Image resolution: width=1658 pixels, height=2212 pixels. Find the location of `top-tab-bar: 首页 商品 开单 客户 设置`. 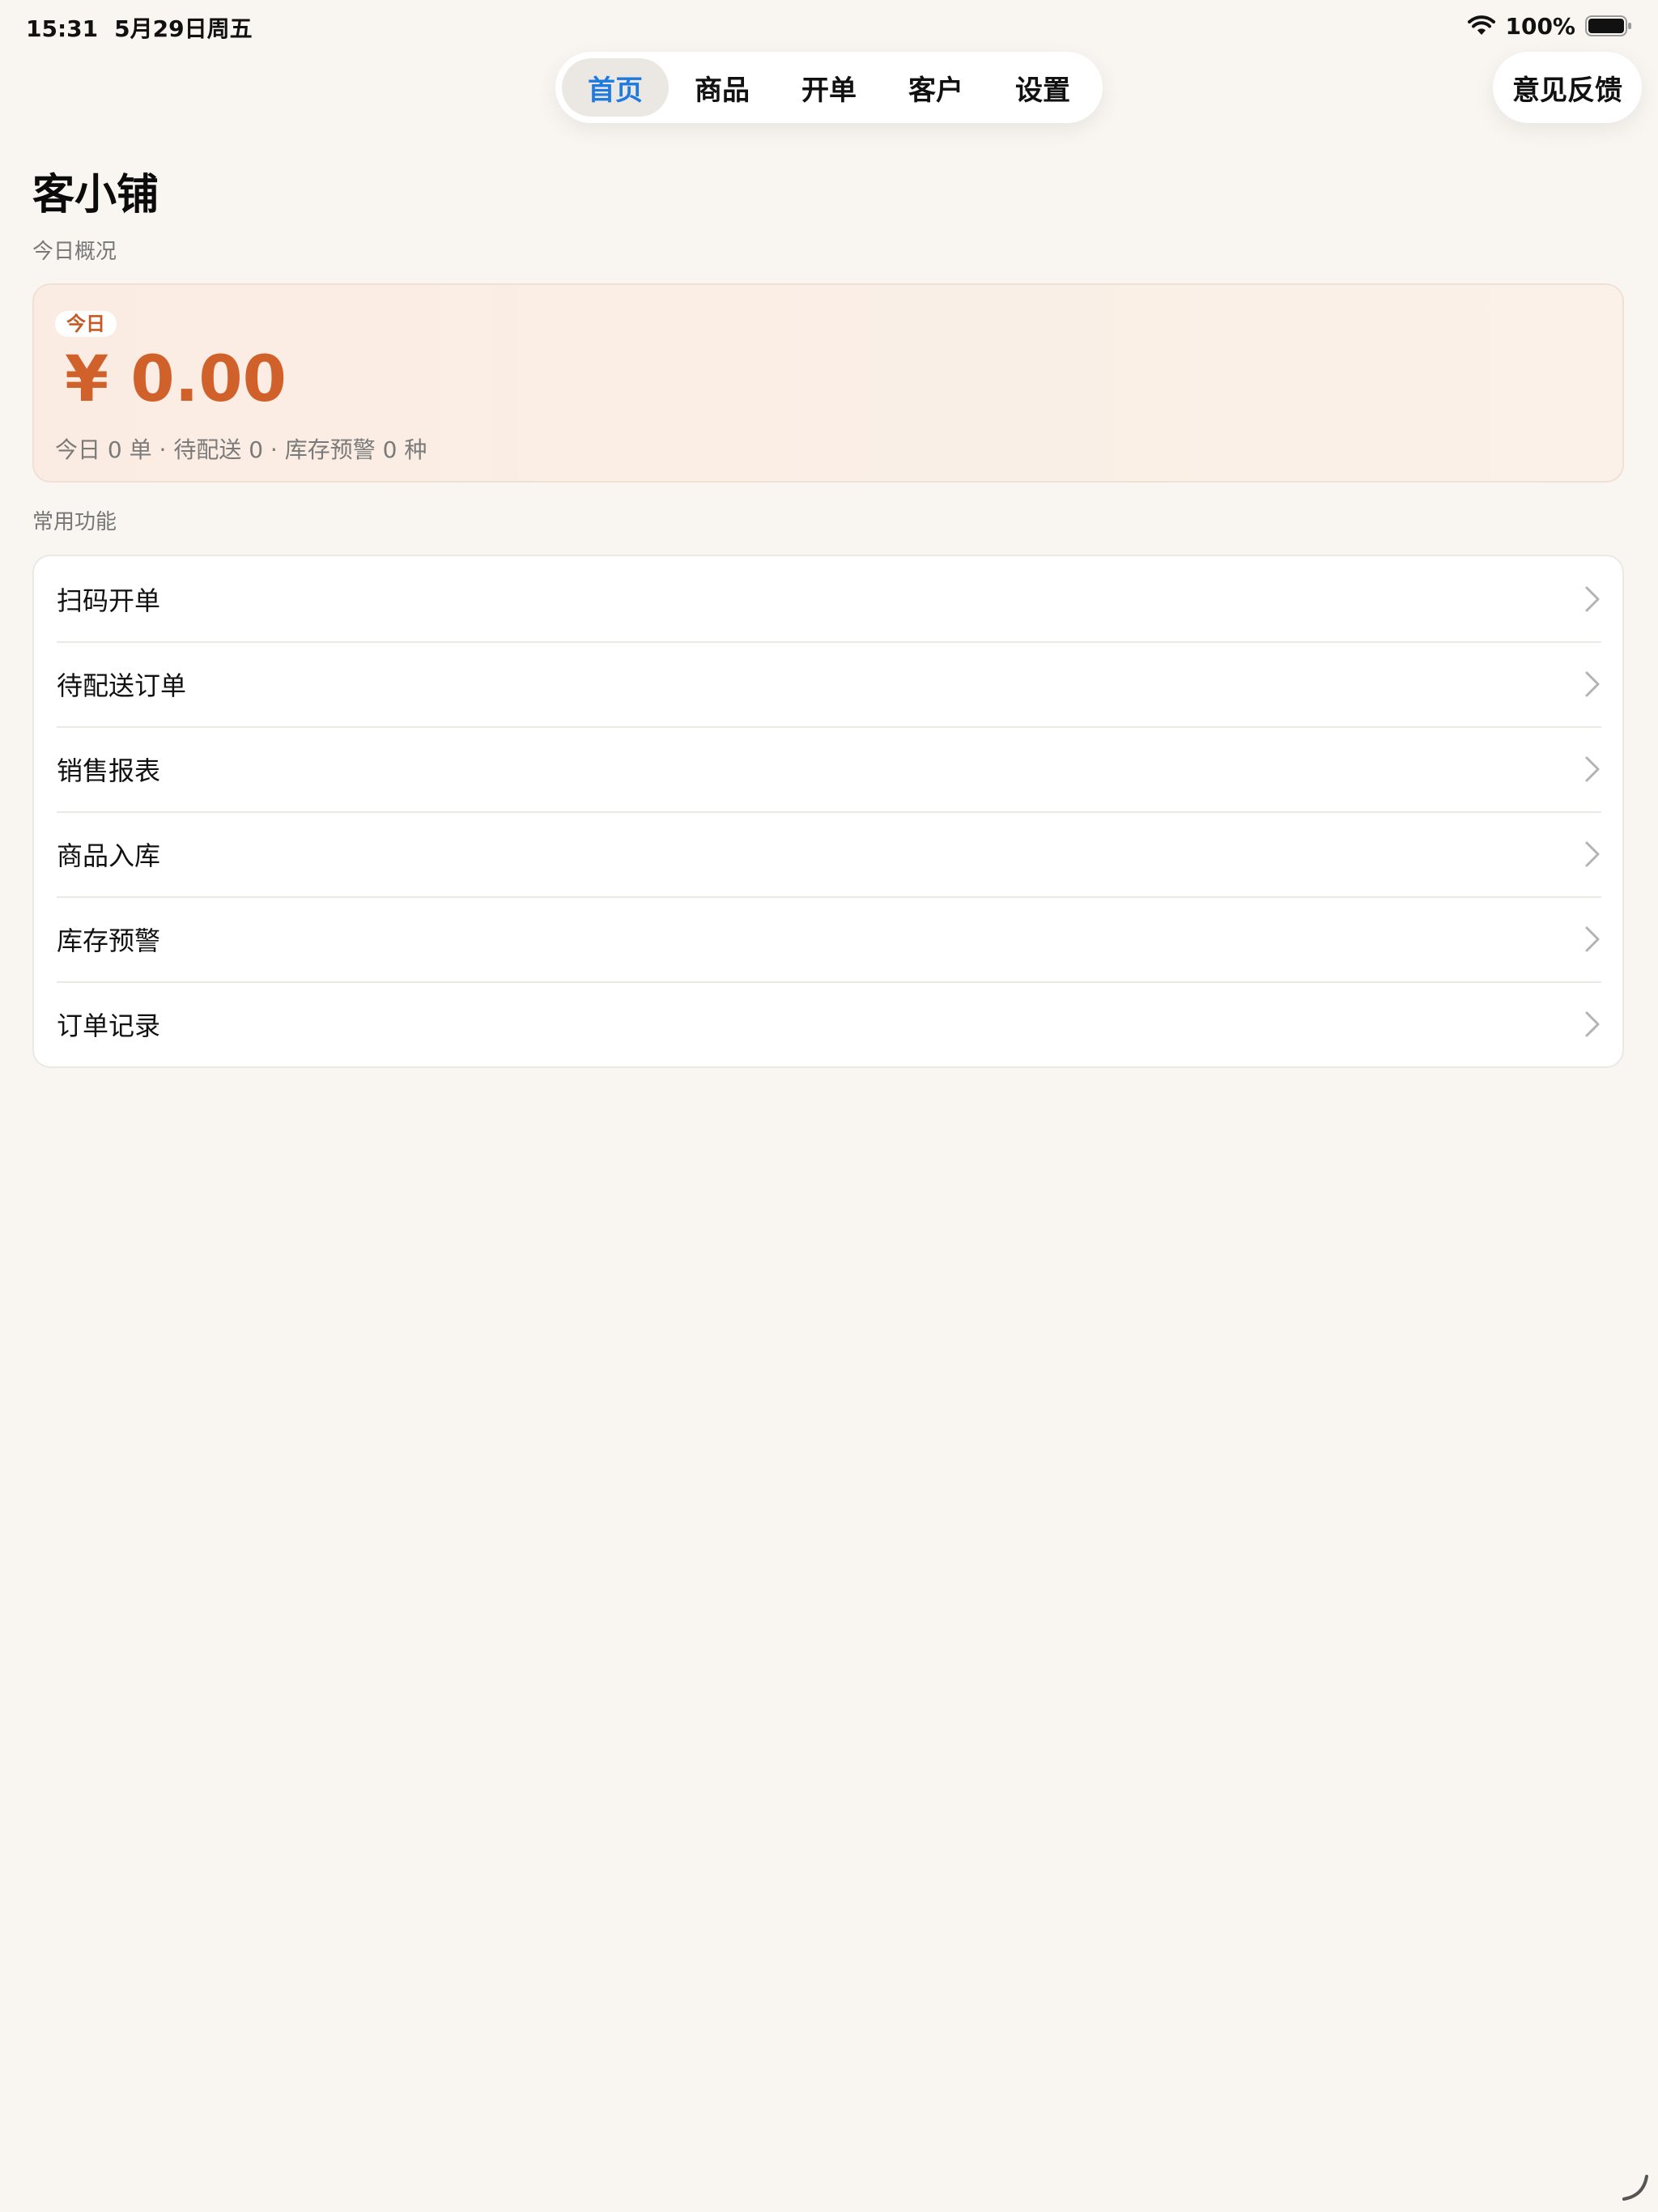

top-tab-bar: 首页 商品 开单 客户 设置 is located at coordinates (829, 87).